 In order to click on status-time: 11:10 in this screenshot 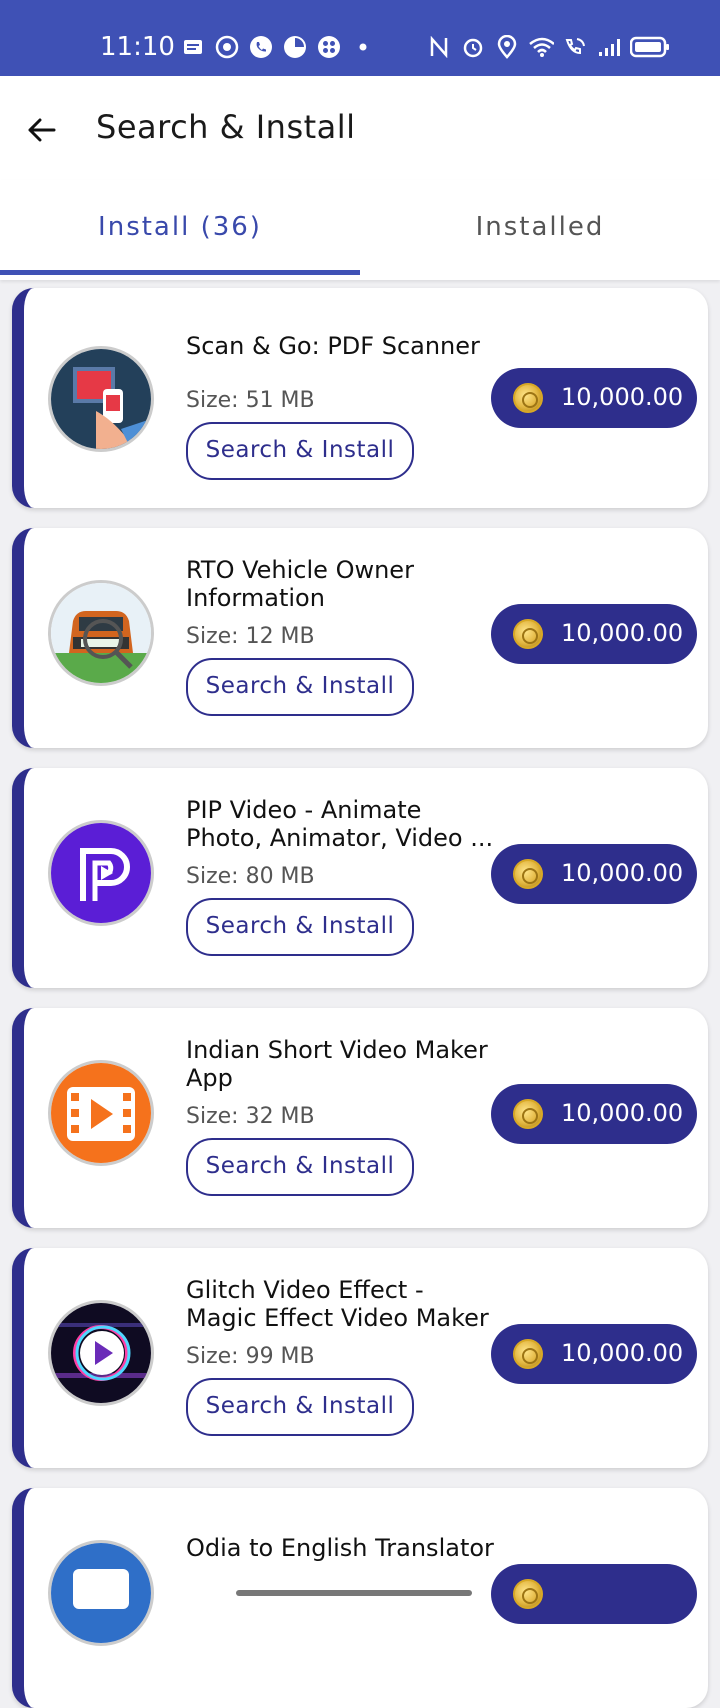, I will do `click(137, 47)`.